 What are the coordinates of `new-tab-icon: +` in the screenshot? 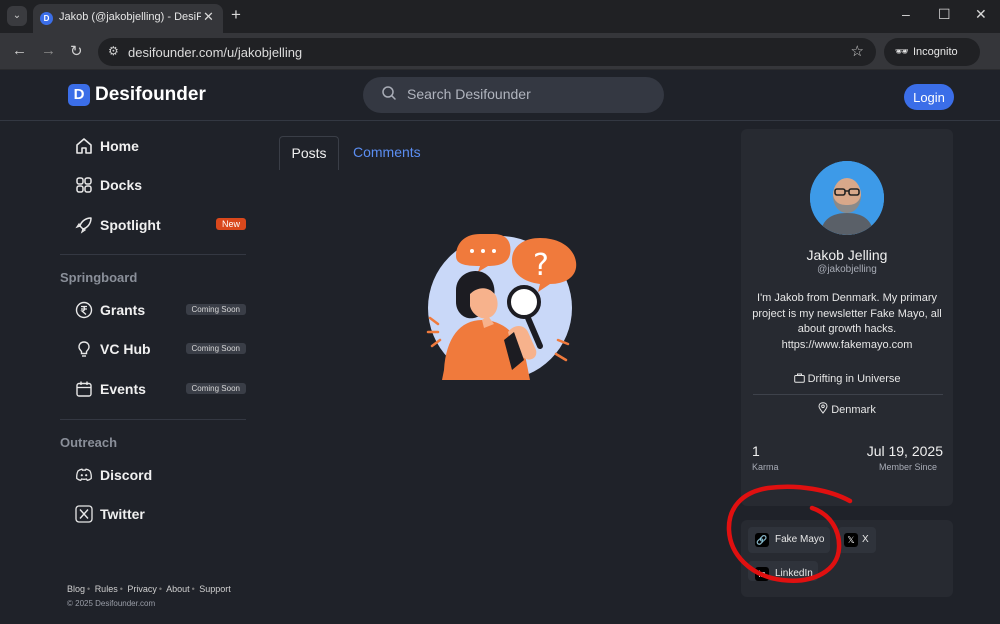 It's located at (236, 15).